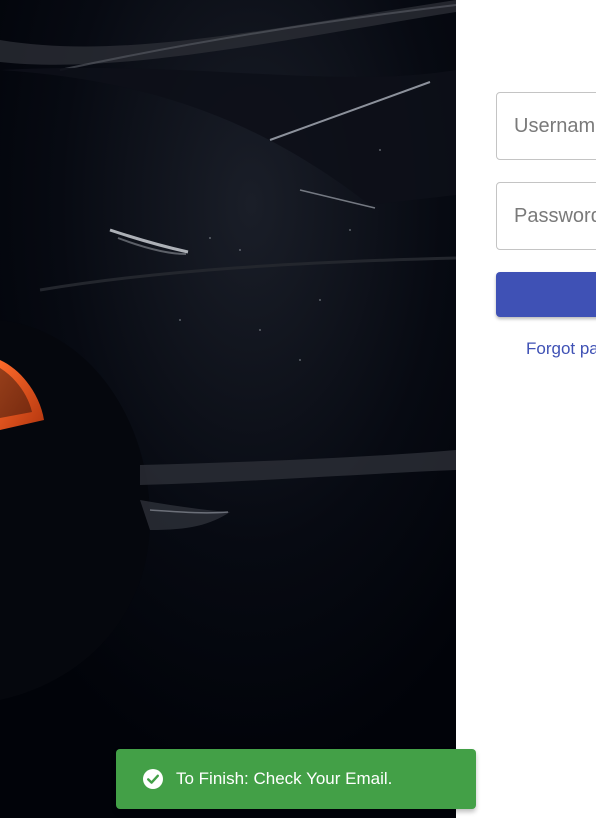 The image size is (596, 818). I want to click on forgot-password-link: Forgot password?, so click(561, 349).